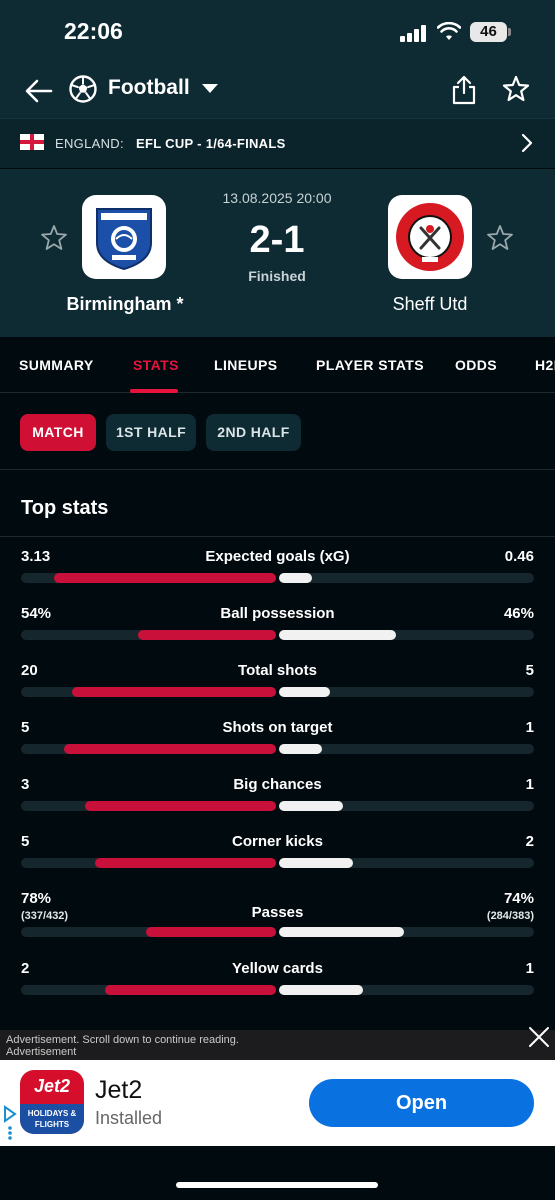 Image resolution: width=555 pixels, height=1200 pixels. What do you see at coordinates (52, 1119) in the screenshot?
I see `ad-icon-subtitle: HOLIDAYS & FLIGHTS` at bounding box center [52, 1119].